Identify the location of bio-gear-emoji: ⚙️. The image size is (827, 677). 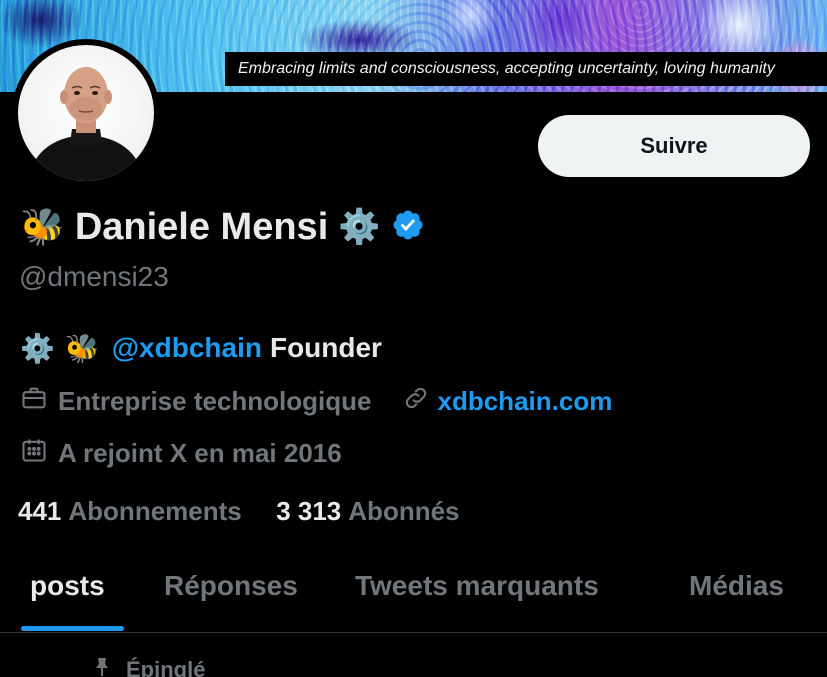
(37, 348).